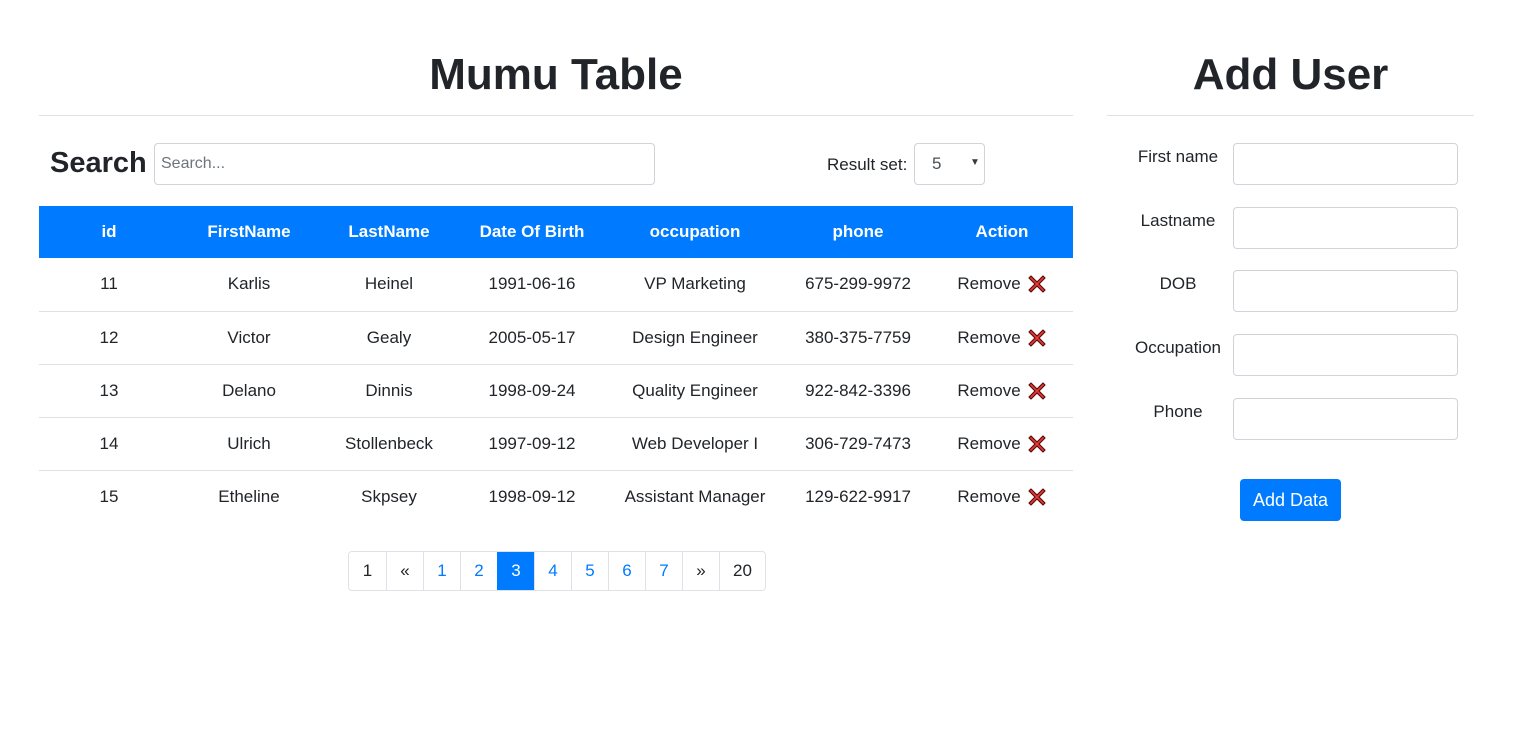  Describe the element at coordinates (975, 162) in the screenshot. I see `caret-down-icon: ▼` at that location.